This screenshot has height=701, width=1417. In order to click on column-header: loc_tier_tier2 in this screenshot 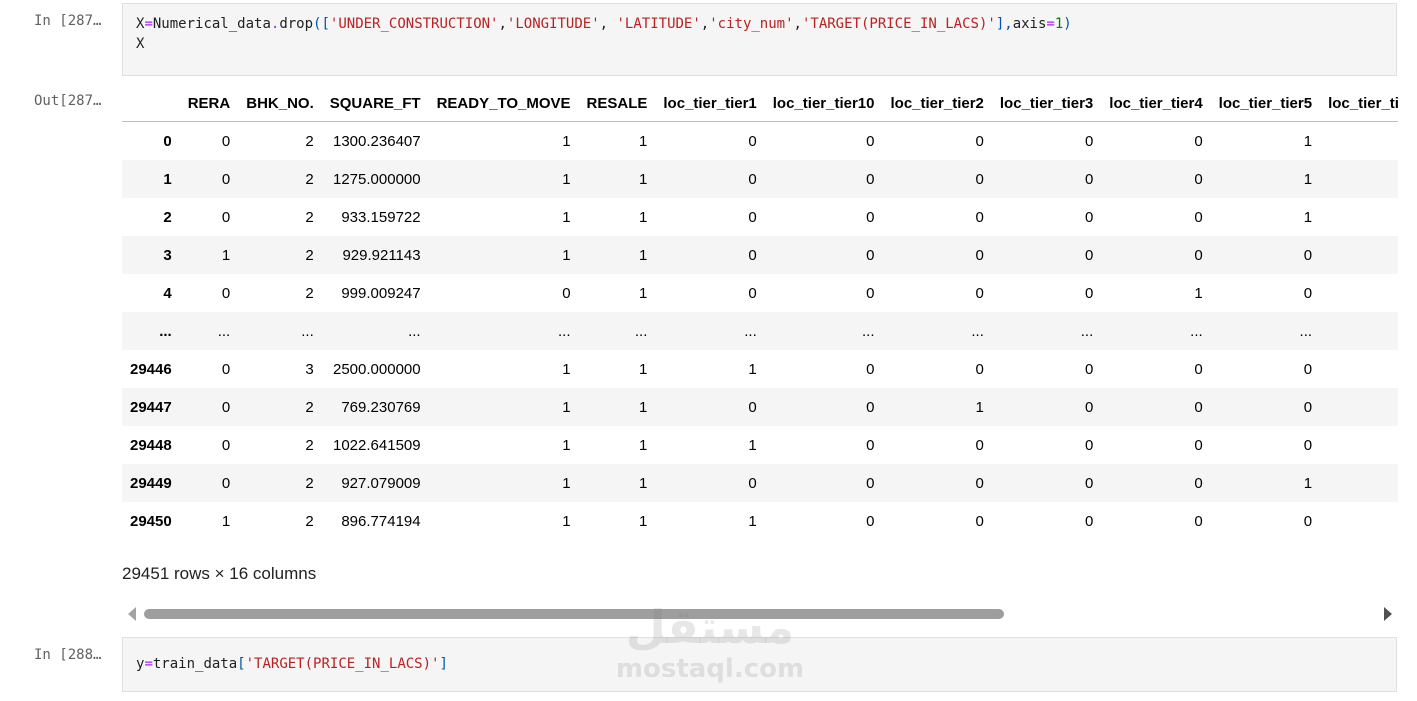, I will do `click(937, 103)`.